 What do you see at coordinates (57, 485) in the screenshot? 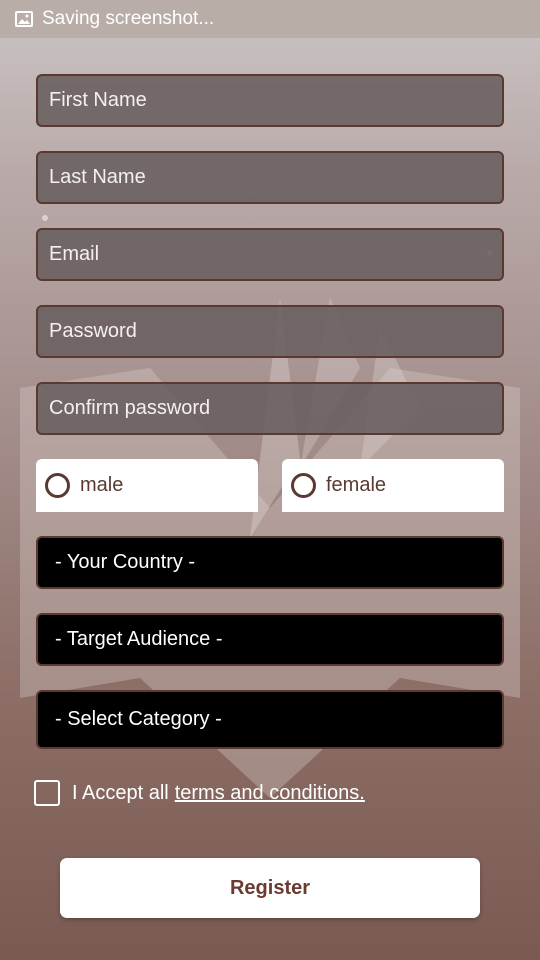
I see `male-radio-button` at bounding box center [57, 485].